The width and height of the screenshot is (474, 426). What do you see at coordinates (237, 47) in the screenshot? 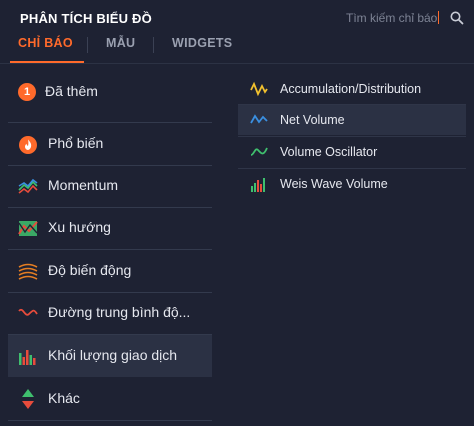
I see `tab-bar: CHỈ BÁO MẪU WIDGETS` at bounding box center [237, 47].